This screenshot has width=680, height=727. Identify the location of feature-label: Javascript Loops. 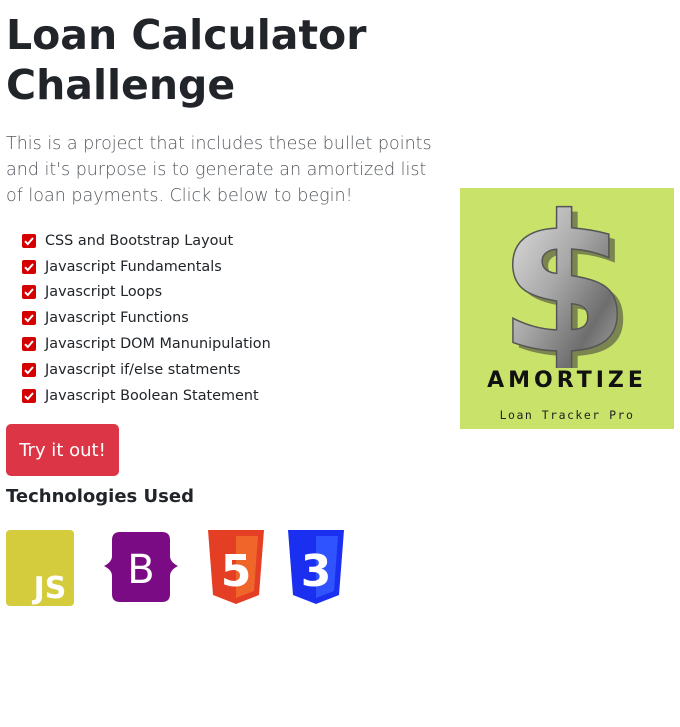
(104, 292).